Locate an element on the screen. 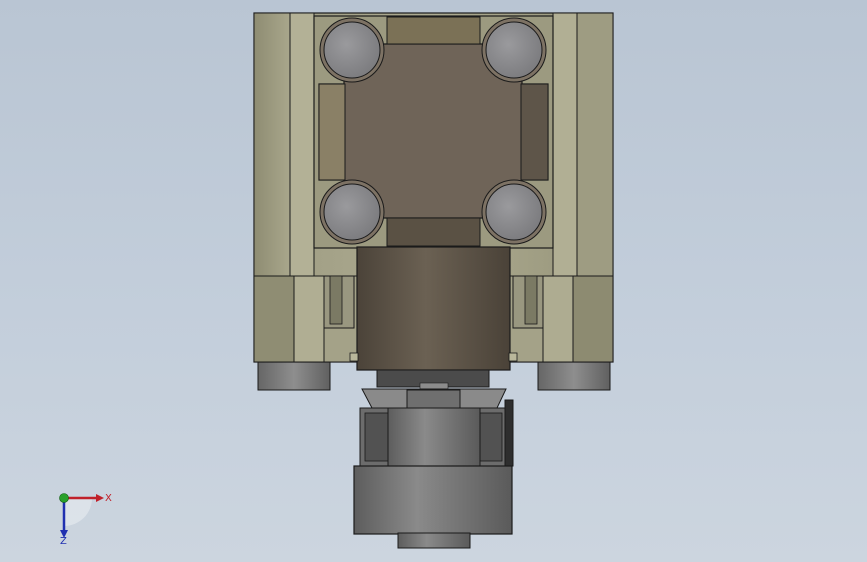 The height and width of the screenshot is (562, 867). rod-neck is located at coordinates (433, 379).